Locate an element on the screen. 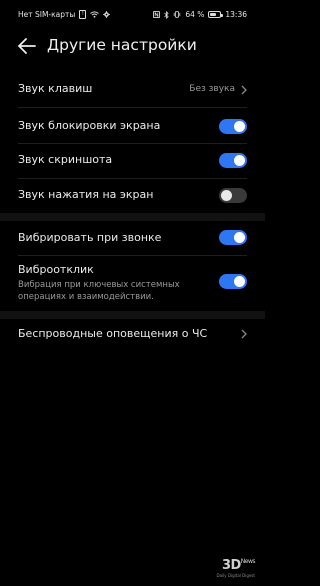  vibrate-on-call-toggle is located at coordinates (233, 237).